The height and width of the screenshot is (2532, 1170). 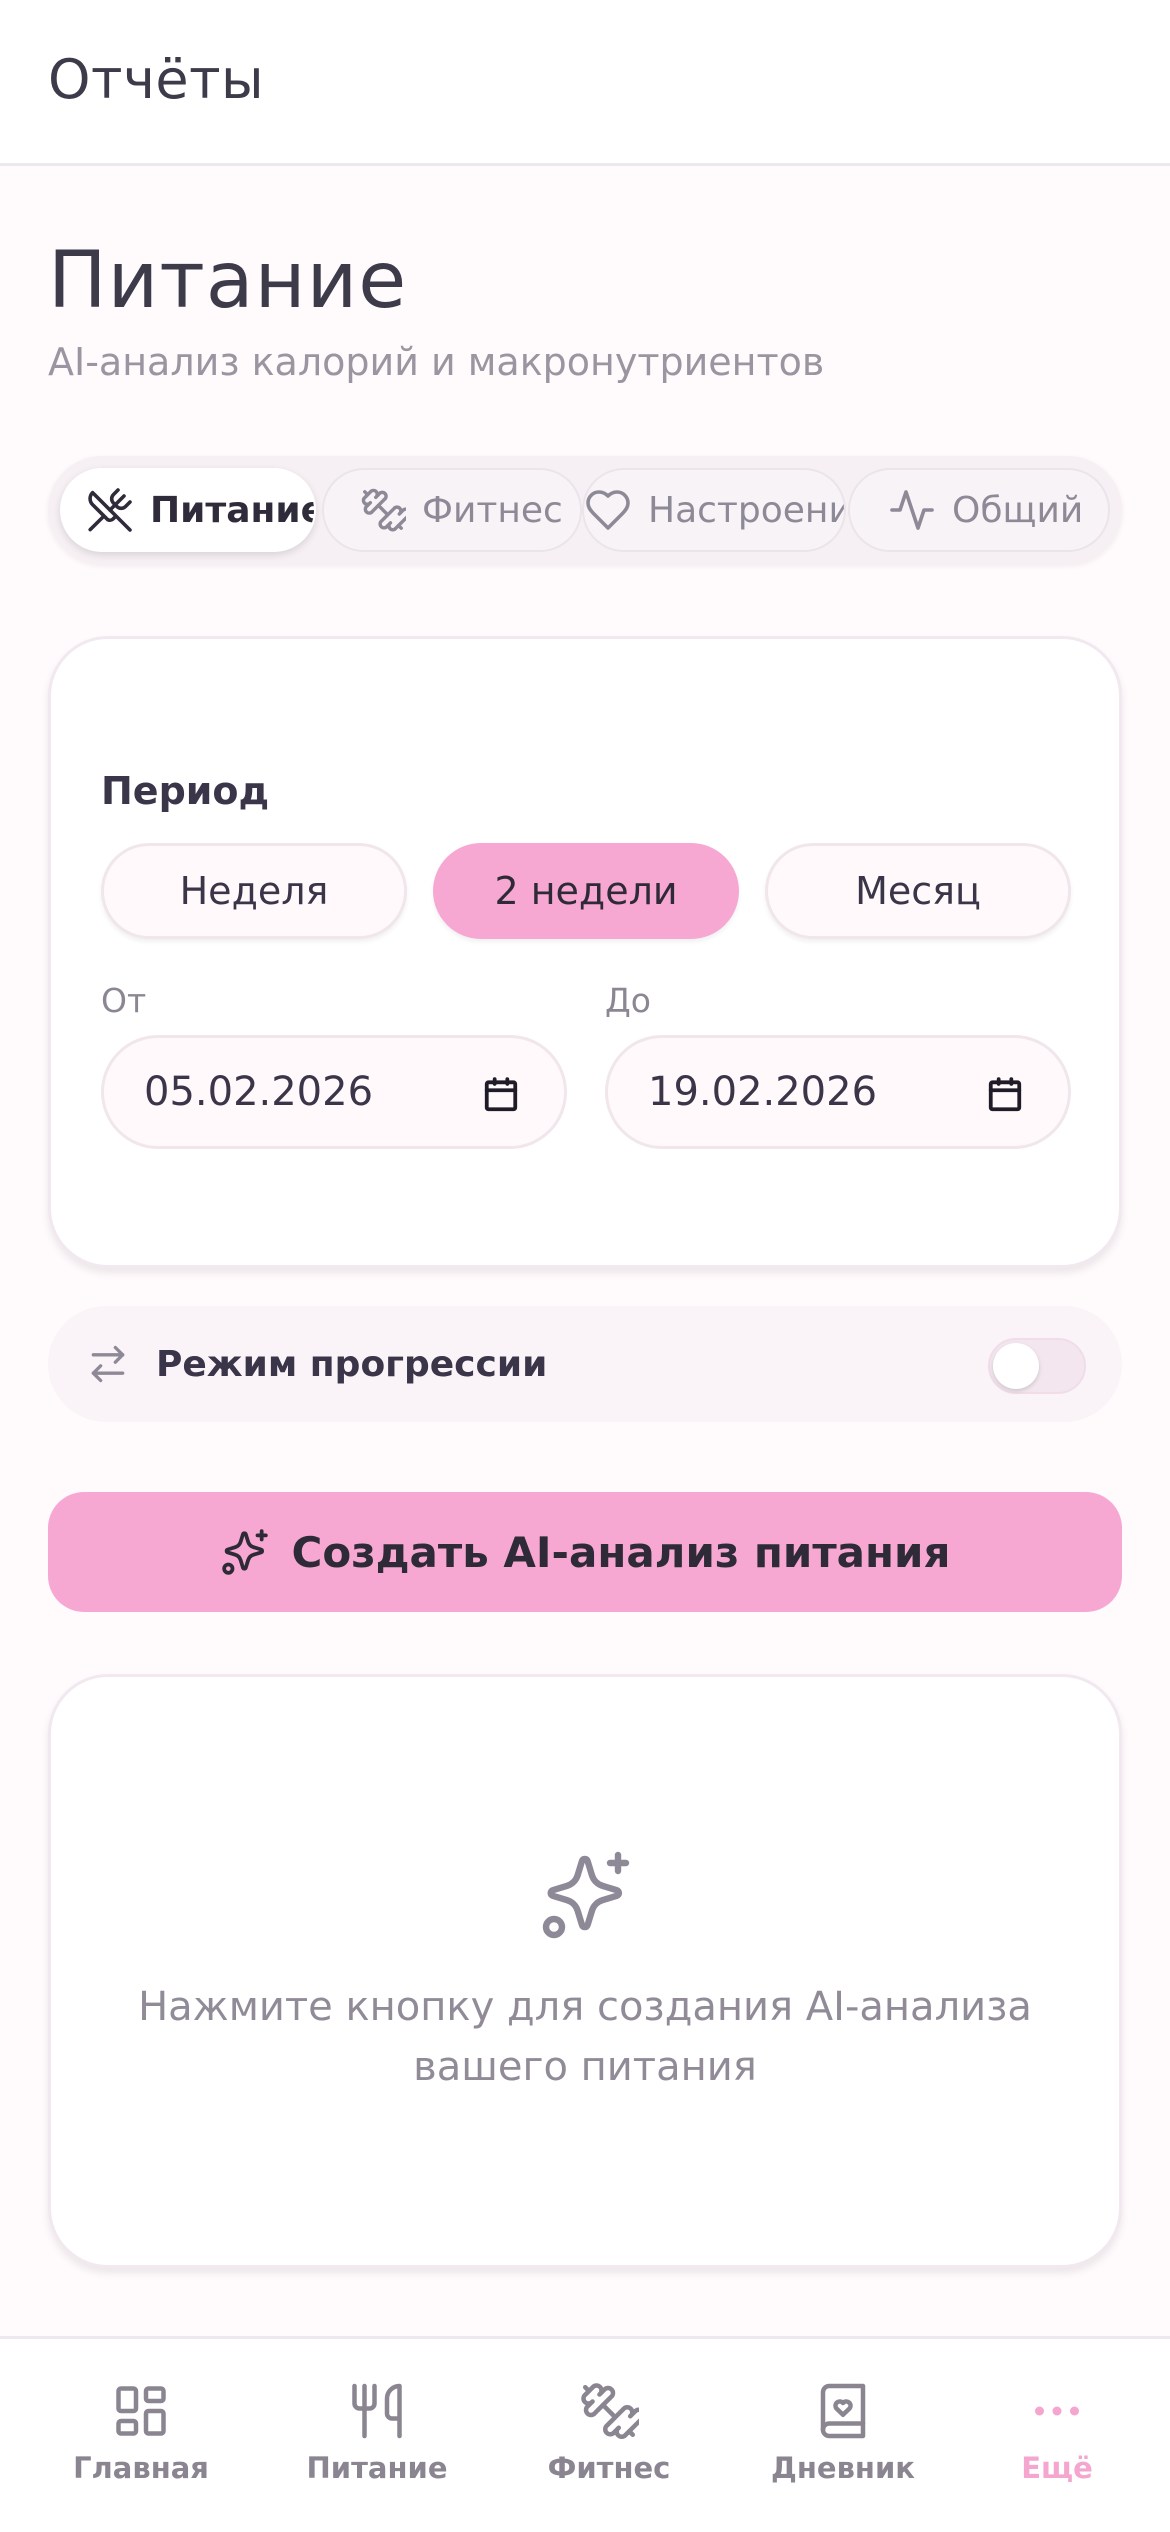 I want to click on toggle-knob, so click(x=1016, y=1366).